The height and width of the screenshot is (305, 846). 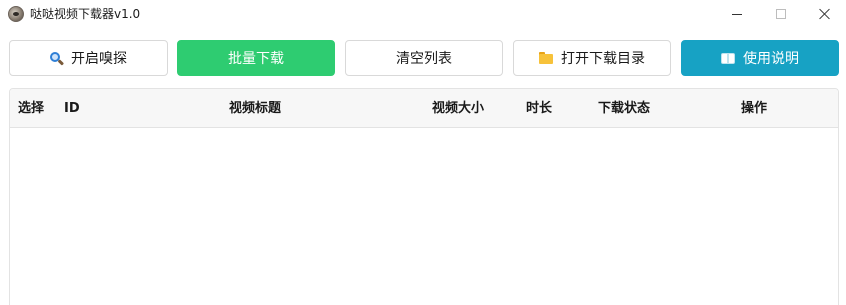 I want to click on open-download-folder-label: 打开下载目录, so click(x=603, y=59).